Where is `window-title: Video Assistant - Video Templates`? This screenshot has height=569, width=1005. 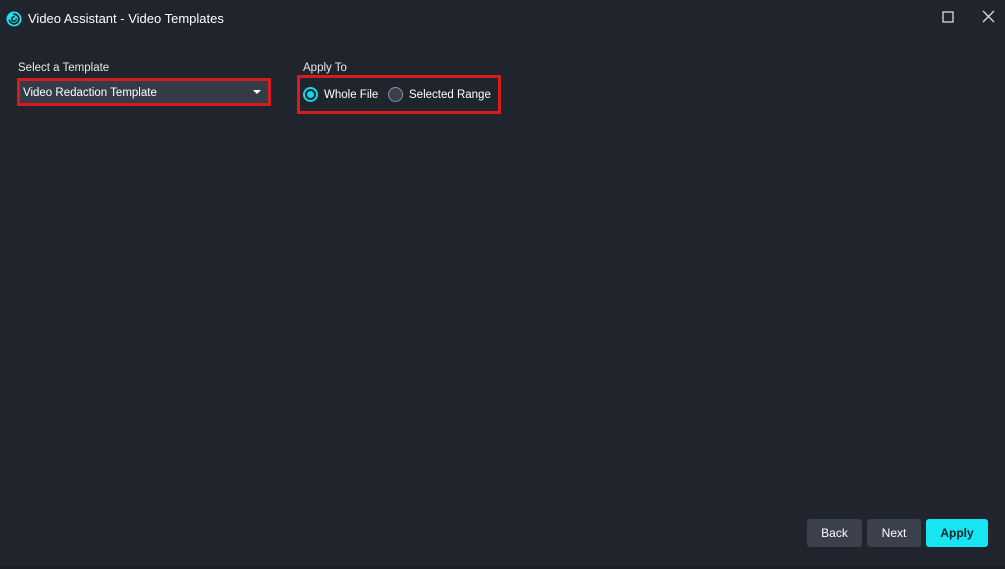
window-title: Video Assistant - Video Templates is located at coordinates (126, 18).